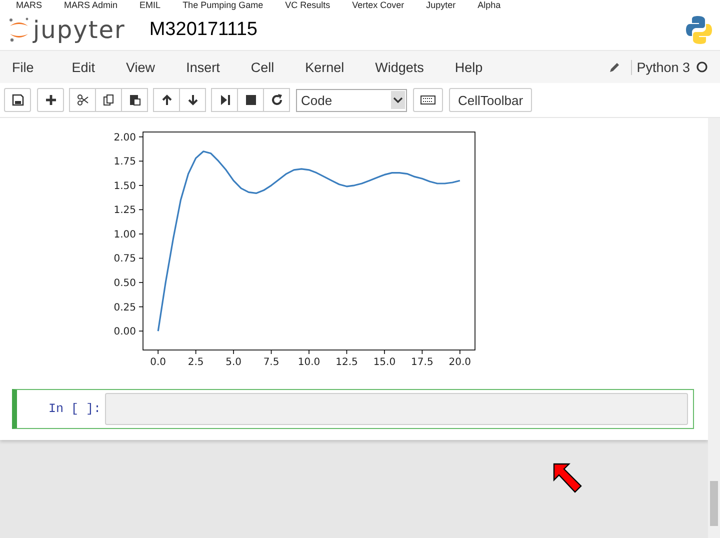  I want to click on python-logo-icon, so click(699, 30).